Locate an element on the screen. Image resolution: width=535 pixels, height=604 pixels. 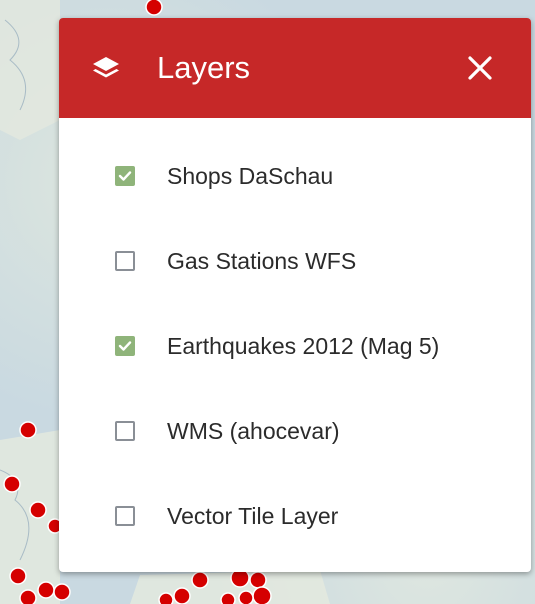
layer-item-vector-tile: Vector Tile Layer is located at coordinates (295, 516).